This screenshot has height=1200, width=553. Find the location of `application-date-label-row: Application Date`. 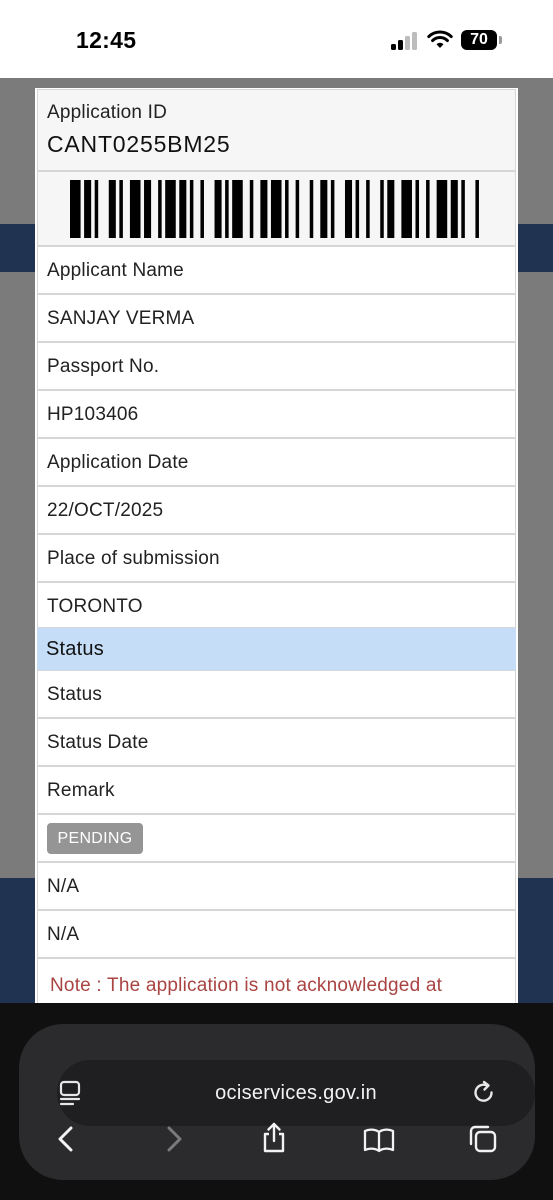

application-date-label-row: Application Date is located at coordinates (276, 462).